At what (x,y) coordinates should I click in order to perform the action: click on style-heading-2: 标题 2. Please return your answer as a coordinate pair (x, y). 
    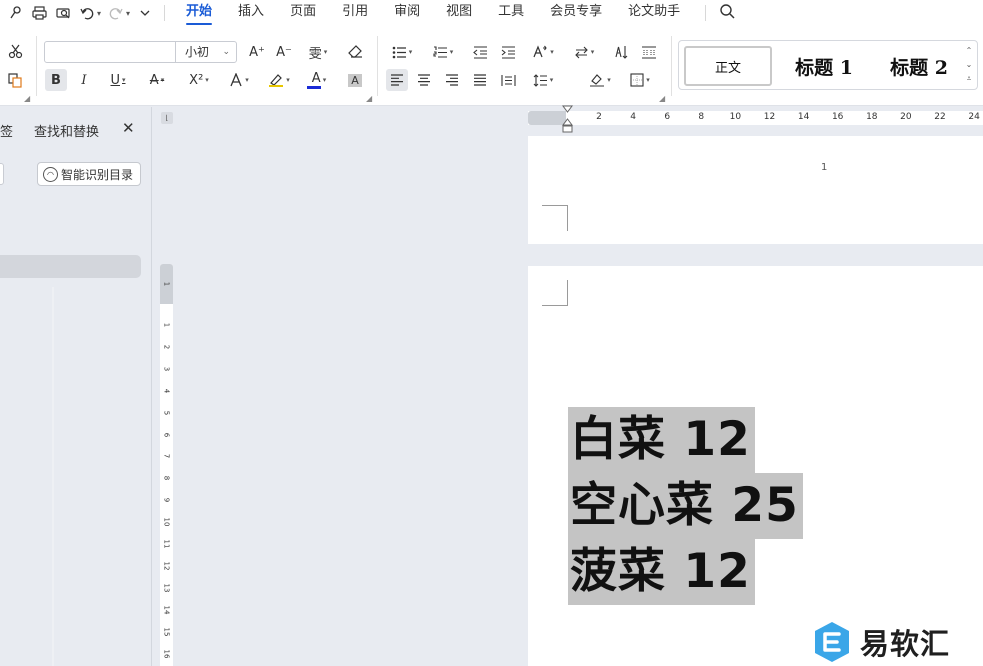
    Looking at the image, I should click on (919, 66).